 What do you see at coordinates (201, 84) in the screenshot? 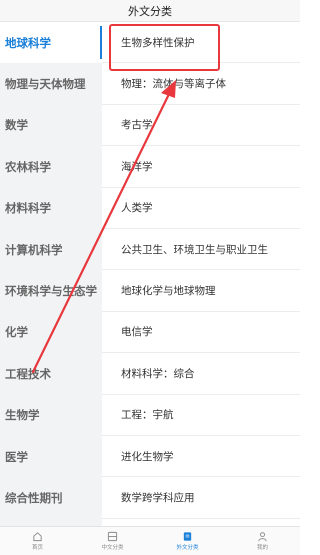
I see `list-item: 物理：流体与等离子体` at bounding box center [201, 84].